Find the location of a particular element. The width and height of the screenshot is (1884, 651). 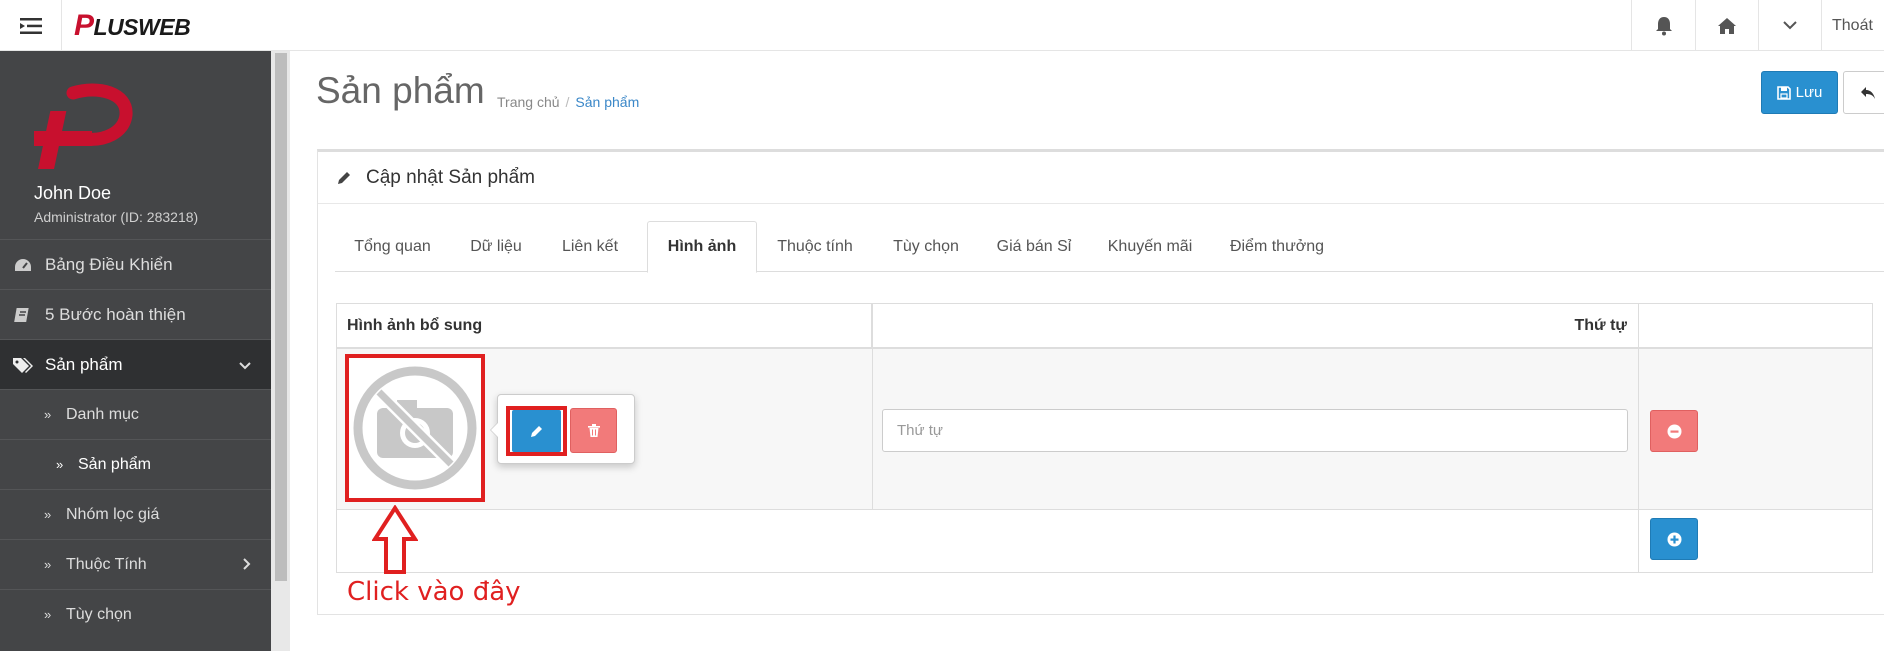

tab-links: Liên kết is located at coordinates (590, 246).